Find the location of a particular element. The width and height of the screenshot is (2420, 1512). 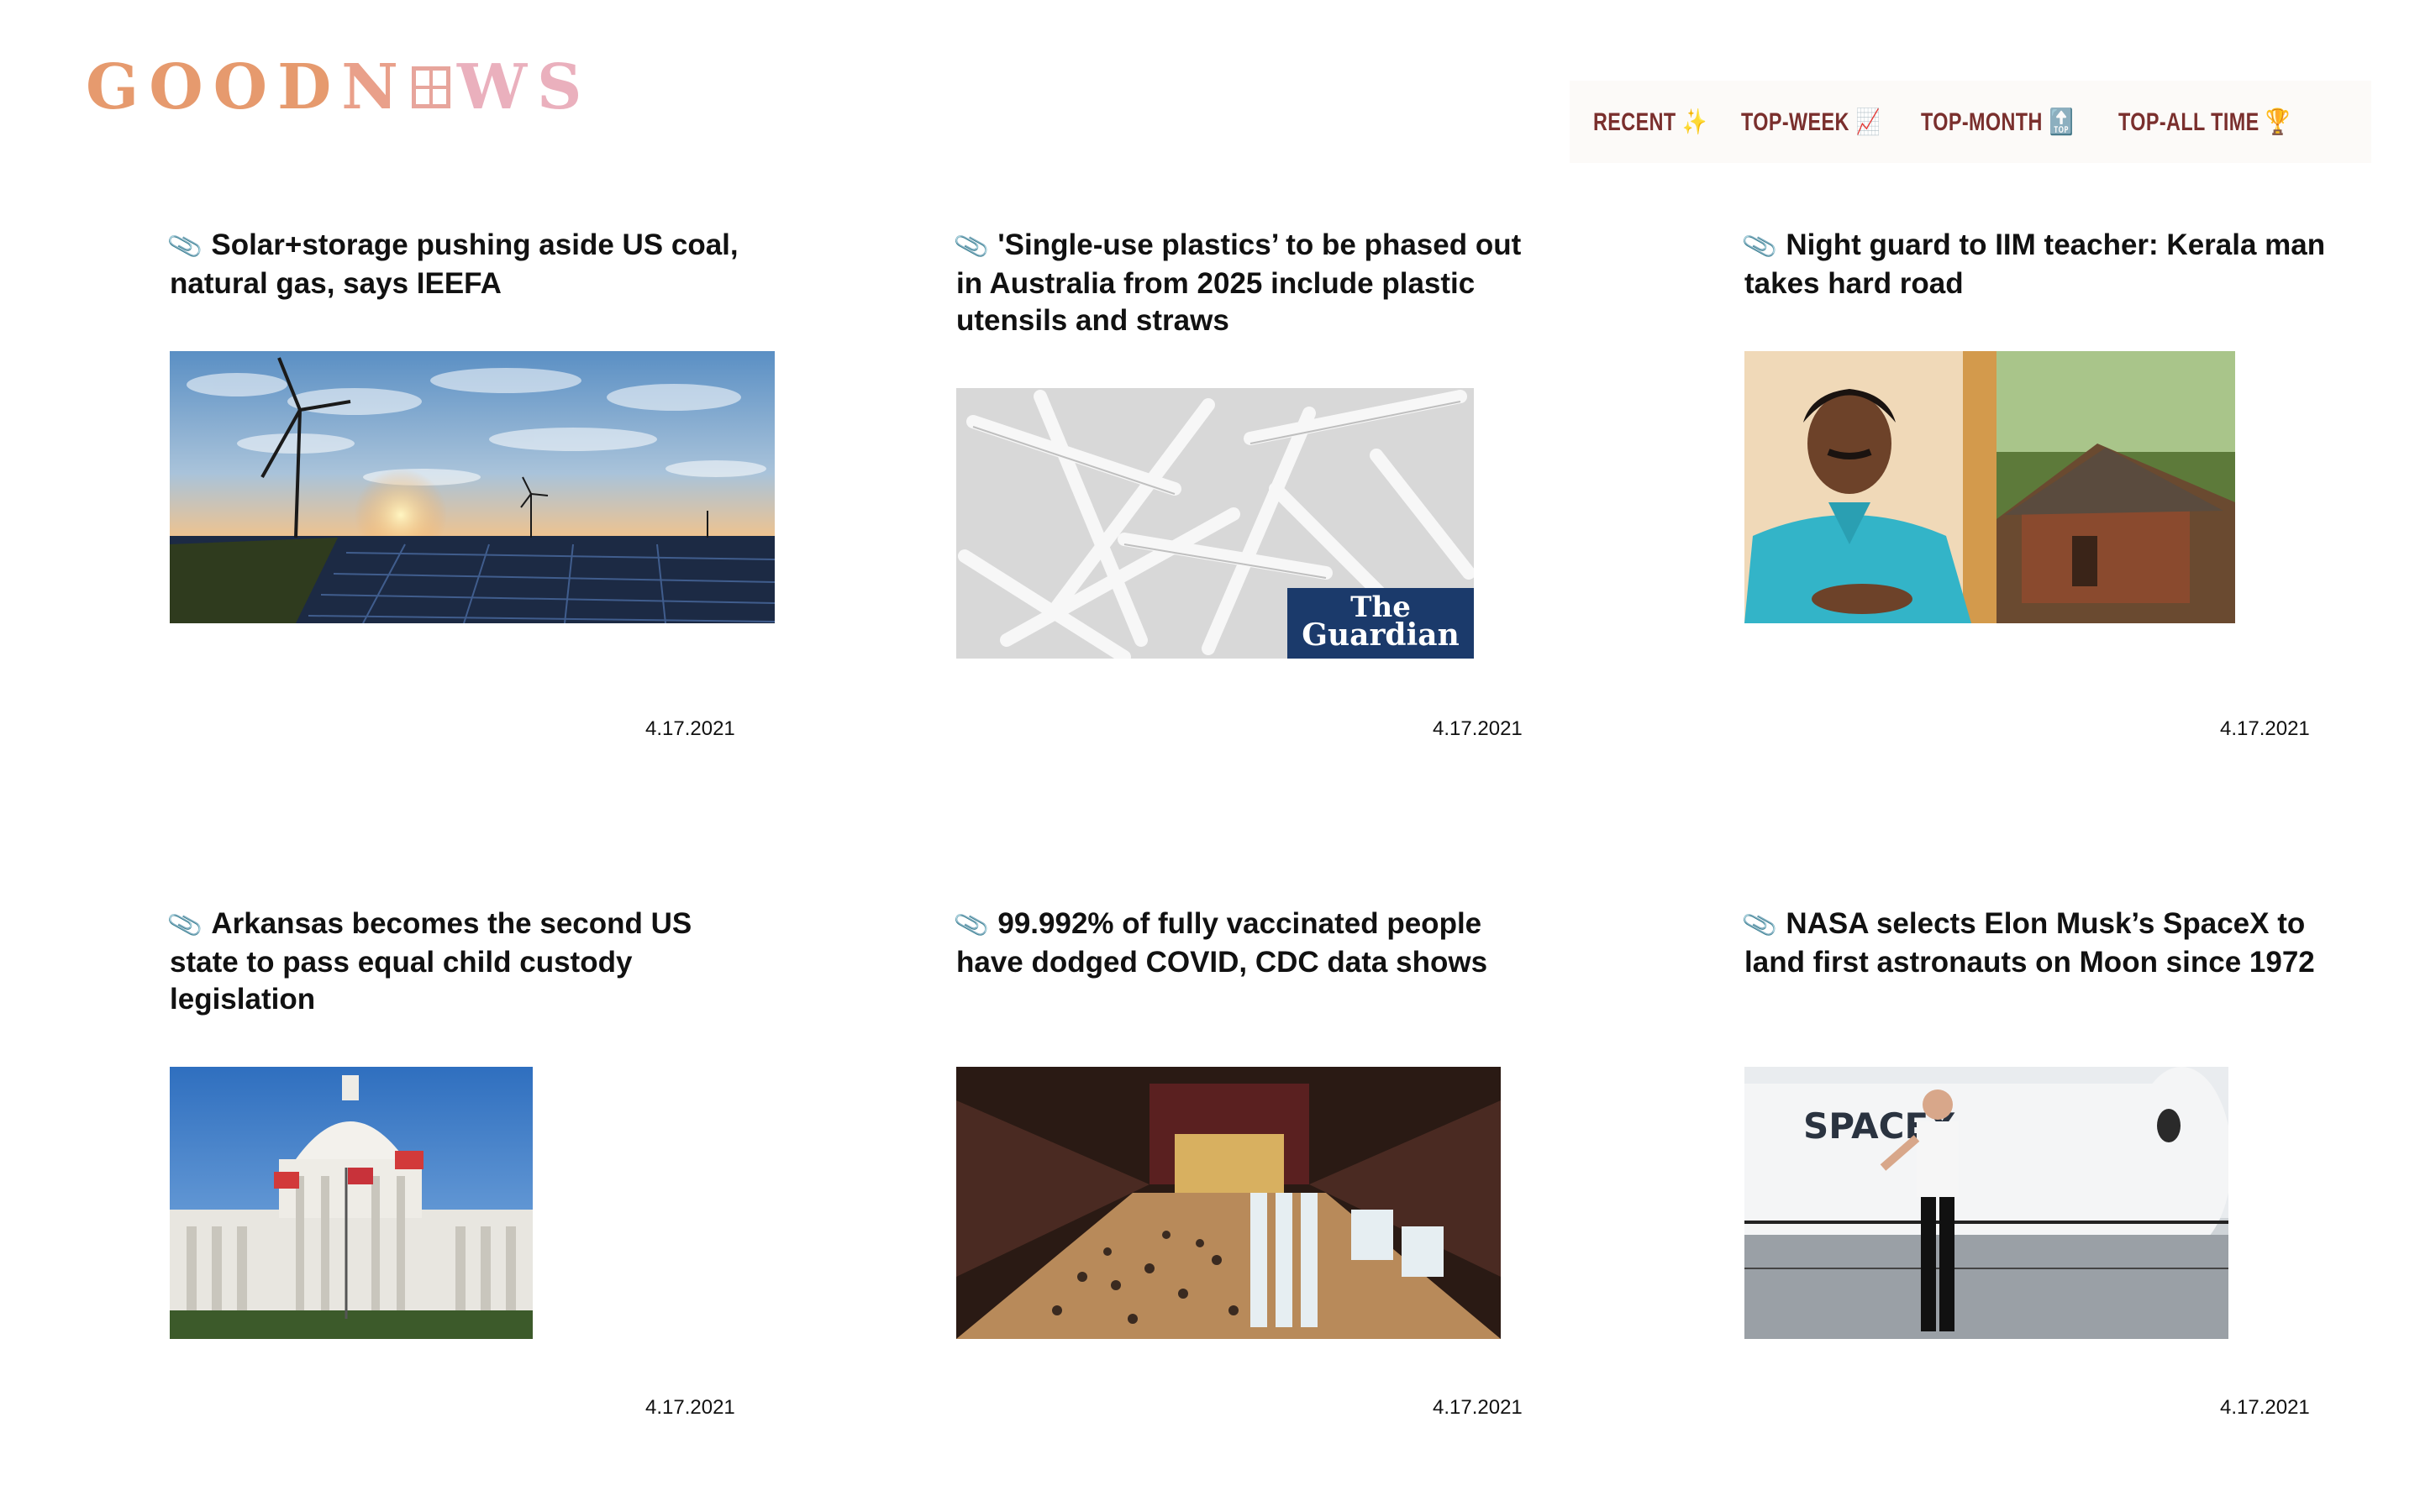

logo-box-icon is located at coordinates (431, 87).